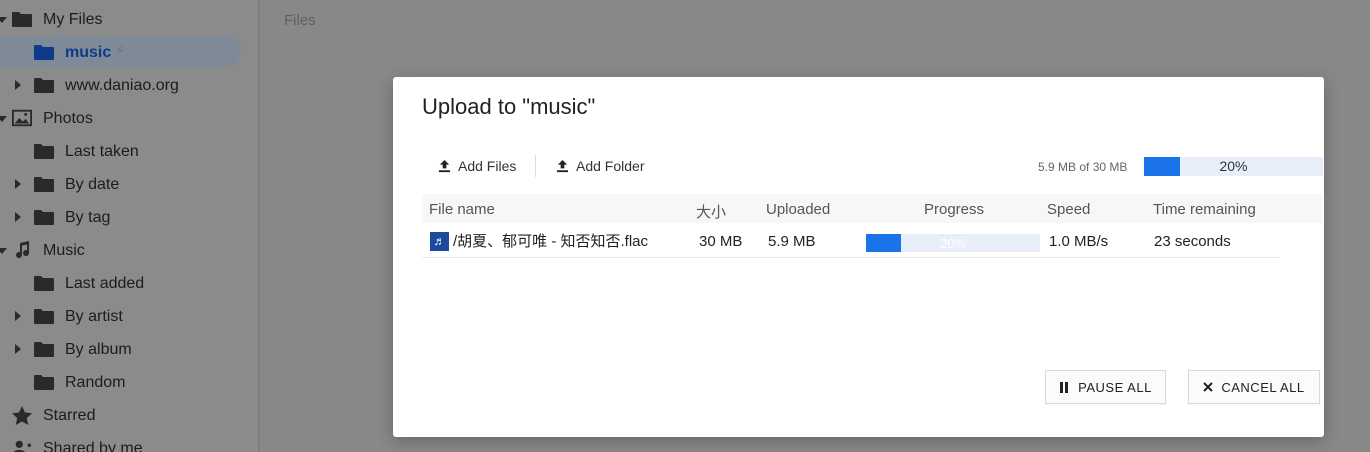  I want to click on audio-file-icon: ♬, so click(439, 241).